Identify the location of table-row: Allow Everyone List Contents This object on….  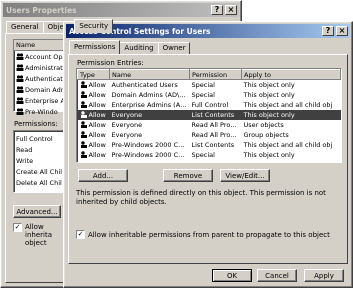
(209, 114).